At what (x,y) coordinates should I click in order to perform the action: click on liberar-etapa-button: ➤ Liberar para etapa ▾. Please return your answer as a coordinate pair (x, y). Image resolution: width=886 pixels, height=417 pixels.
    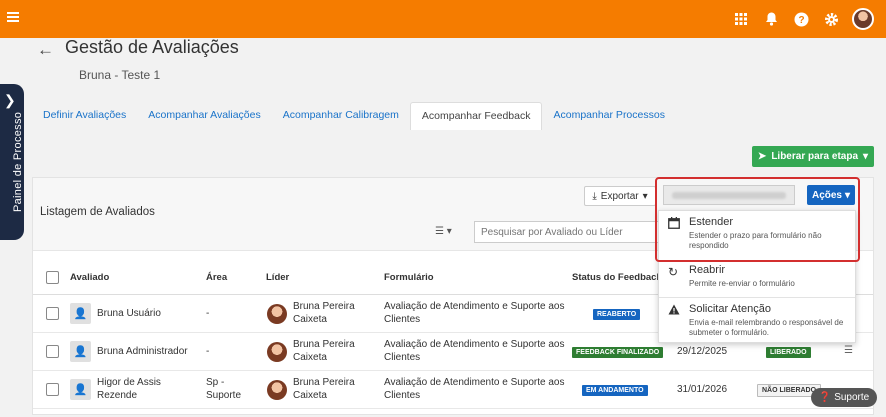
    Looking at the image, I should click on (813, 156).